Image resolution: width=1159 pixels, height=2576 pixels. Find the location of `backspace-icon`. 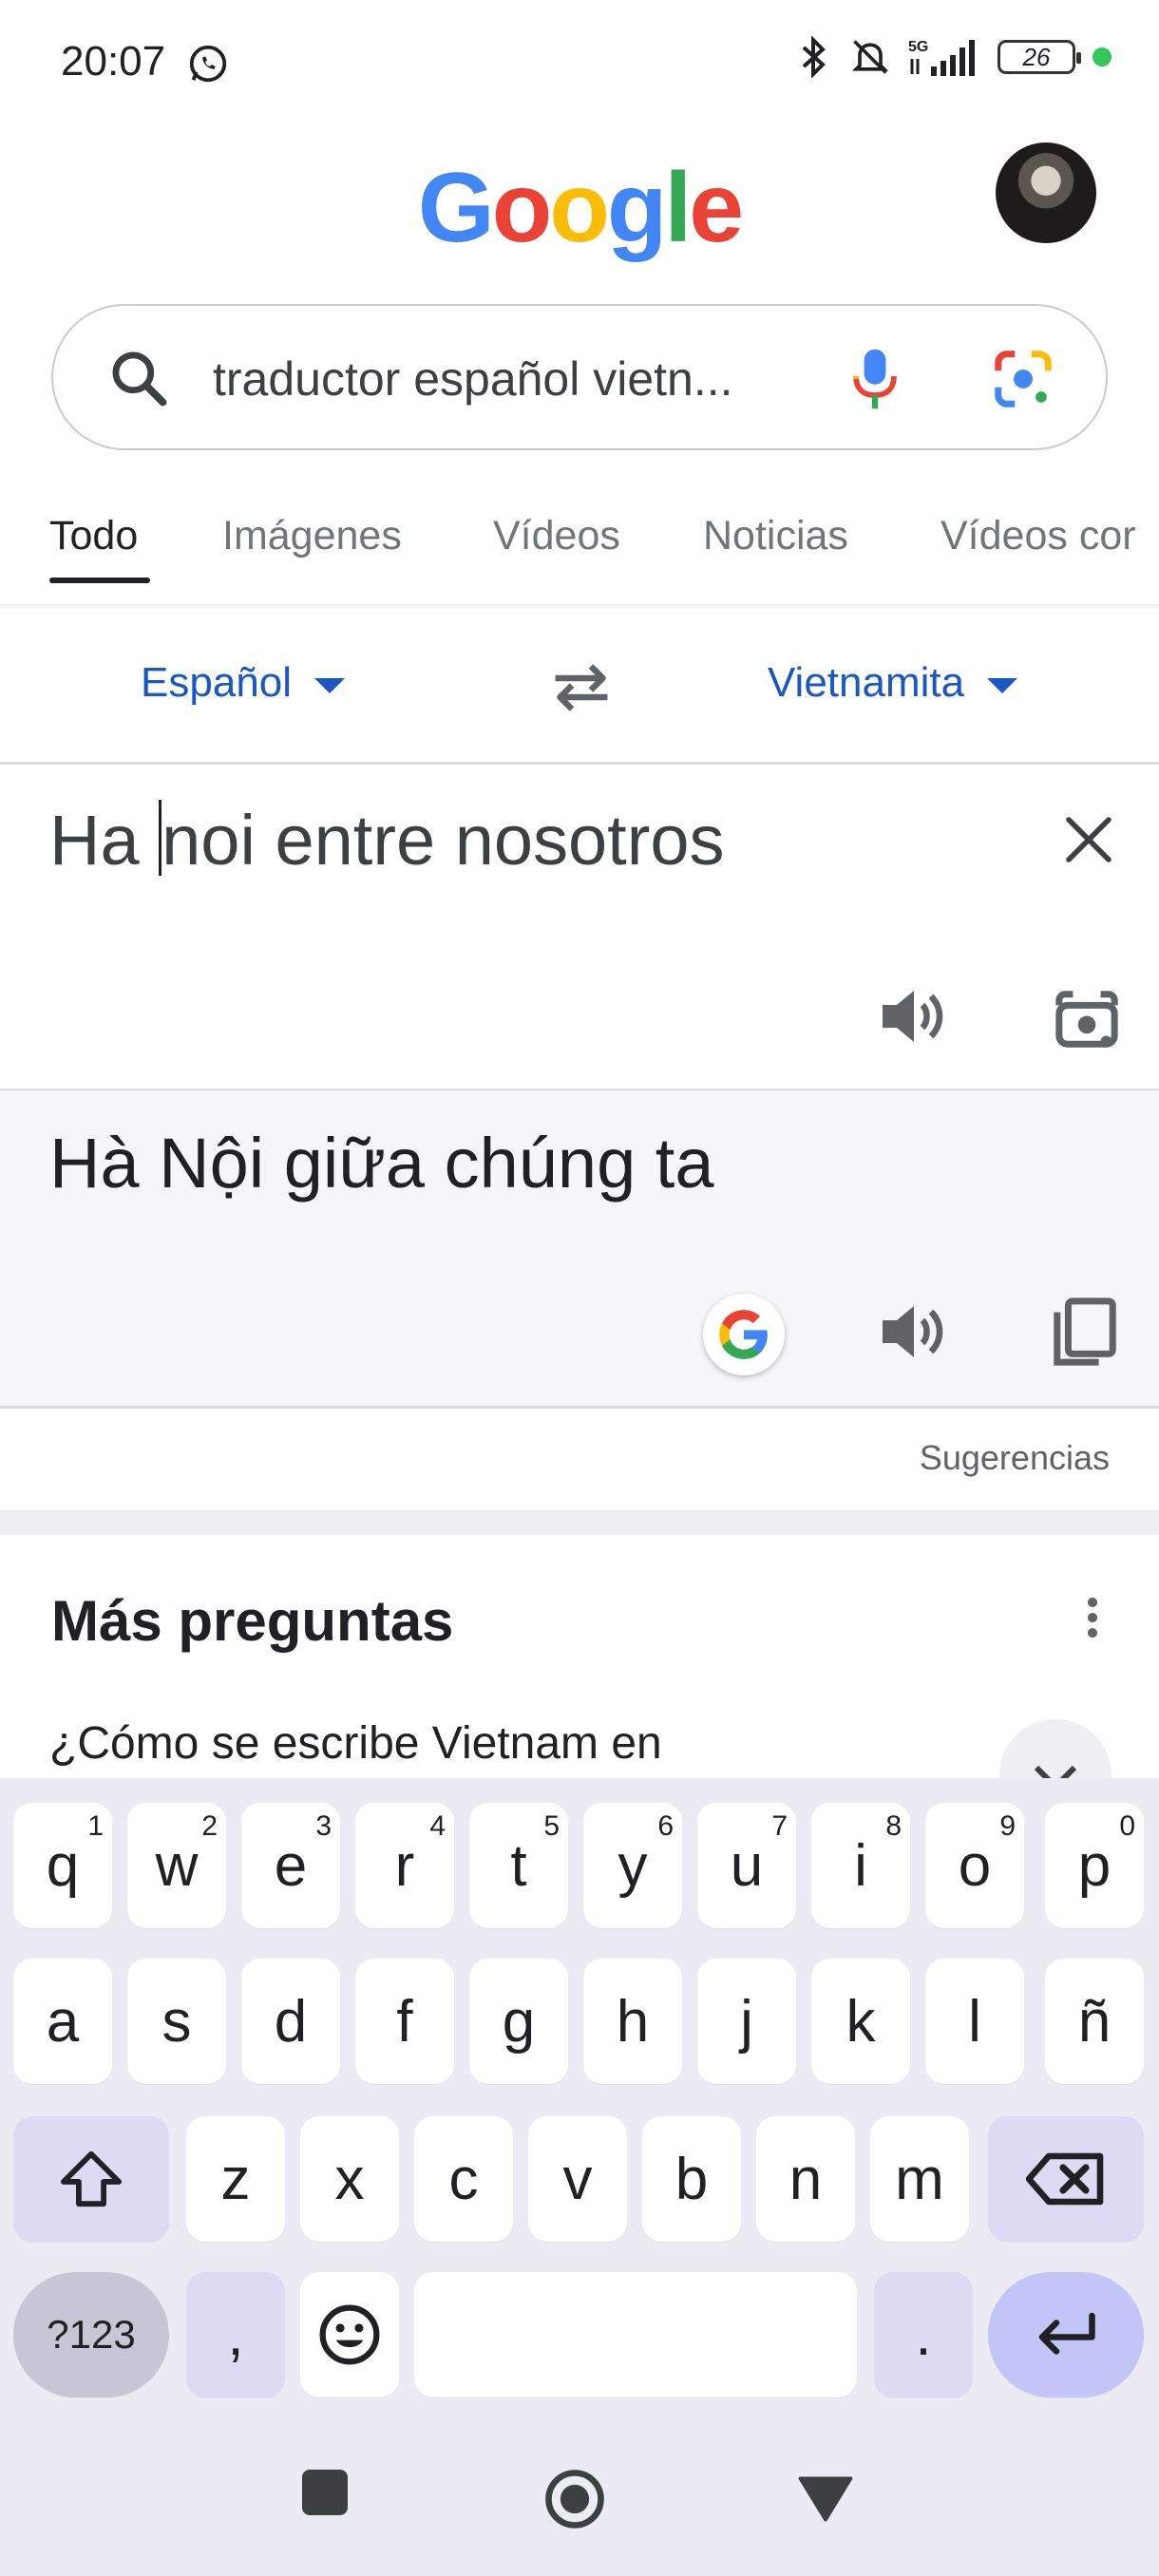

backspace-icon is located at coordinates (1065, 2179).